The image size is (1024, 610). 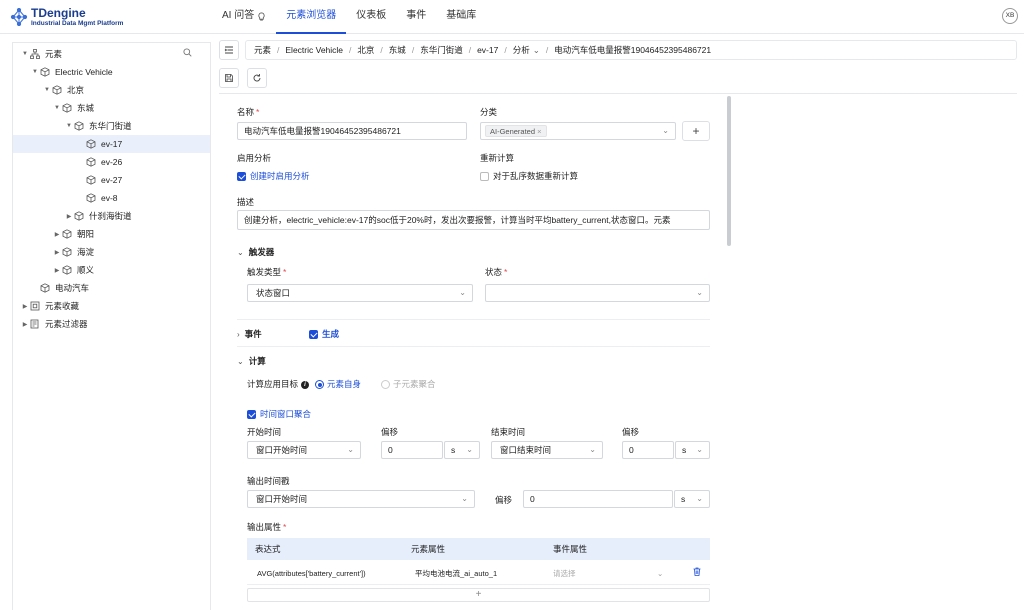 I want to click on tree-node-chaoyang: ▶ 朝阳, so click(x=111, y=234).